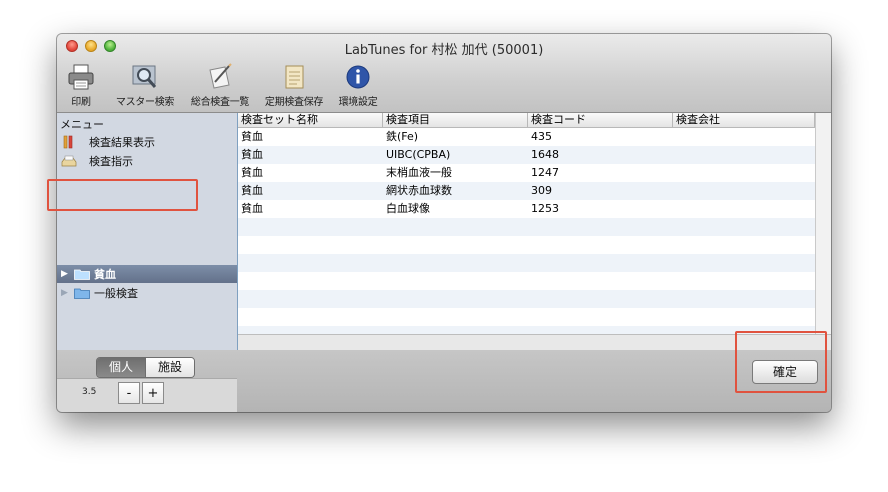 The width and height of the screenshot is (888, 492). Describe the element at coordinates (444, 50) in the screenshot. I see `window-title: LabTunes for 村松 加代 (50001)` at that location.